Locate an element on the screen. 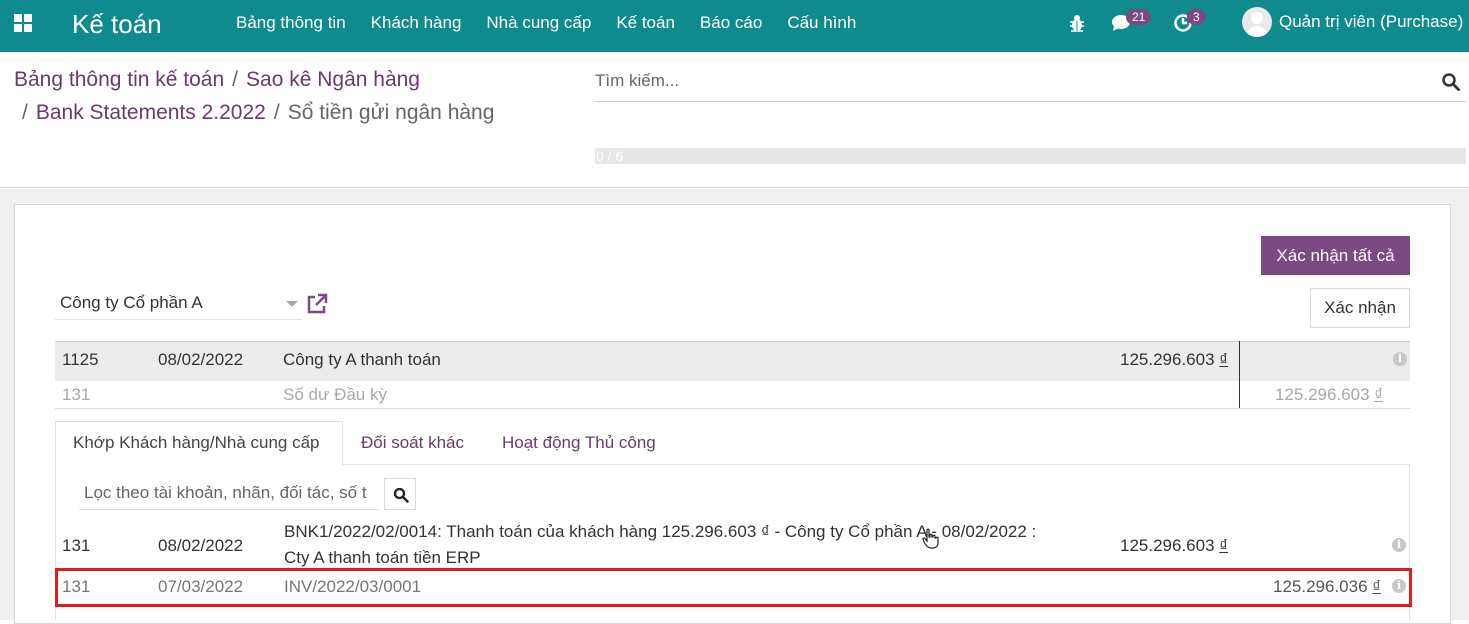 The height and width of the screenshot is (624, 1469). breadcrumb-current: Sổ tiền gửi ngân hàng is located at coordinates (391, 112).